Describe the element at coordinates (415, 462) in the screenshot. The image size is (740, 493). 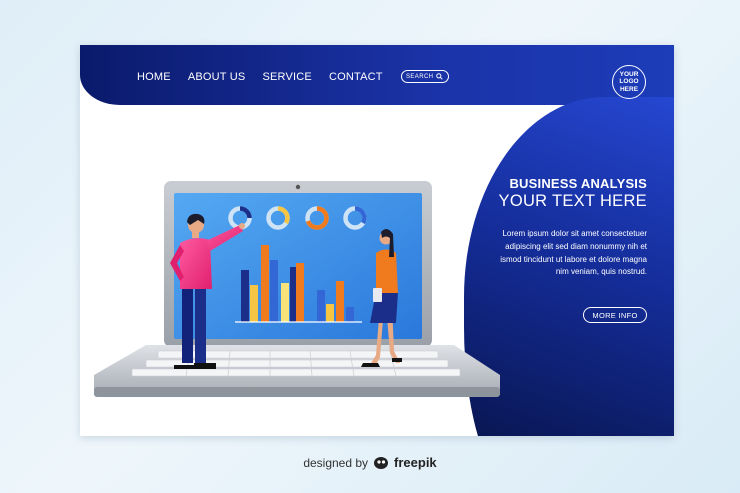
I see `credit-brand: freepik` at that location.